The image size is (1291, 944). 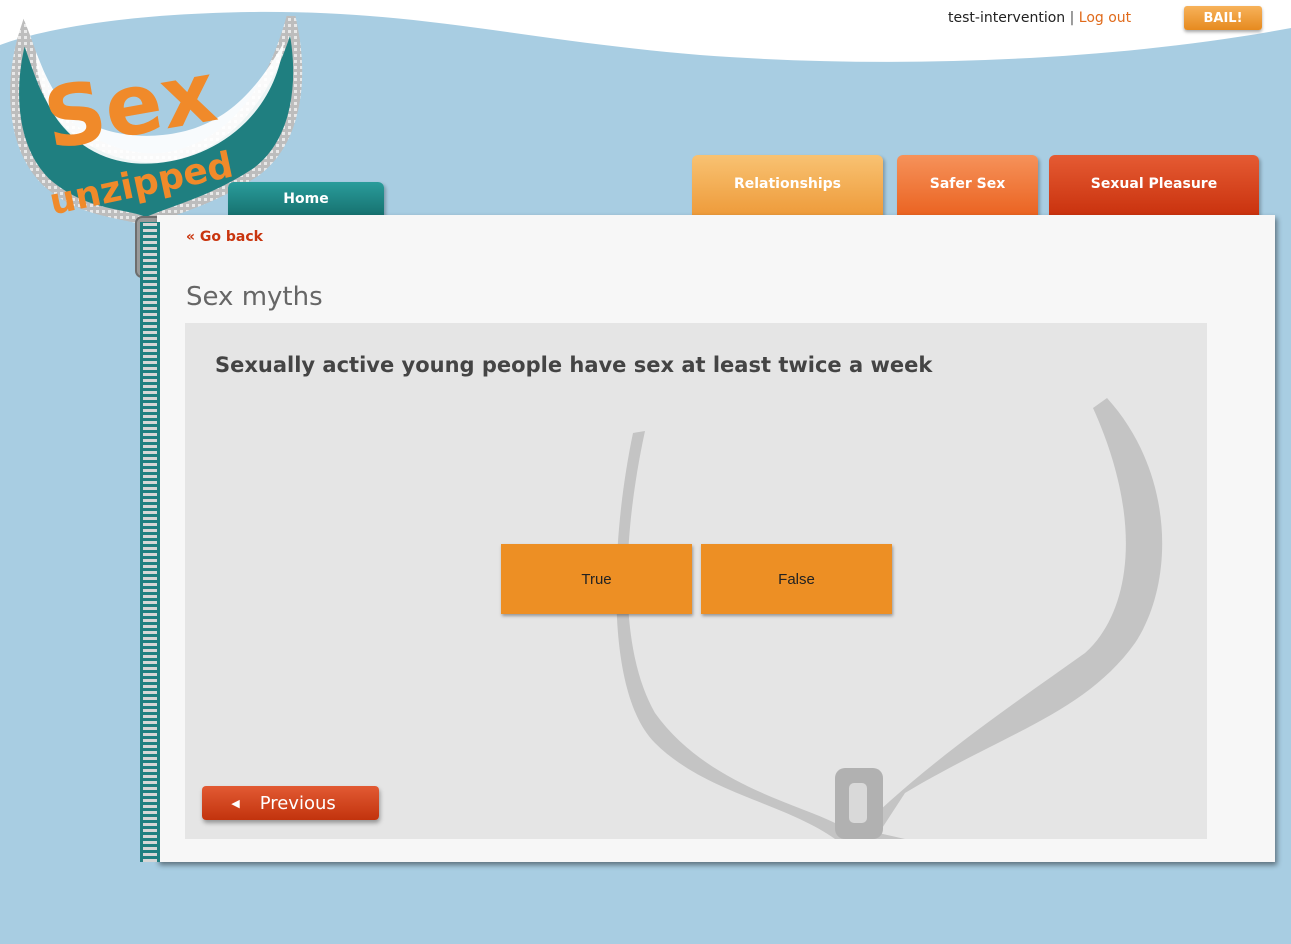 I want to click on zipper-strip-decoration, so click(x=150, y=542).